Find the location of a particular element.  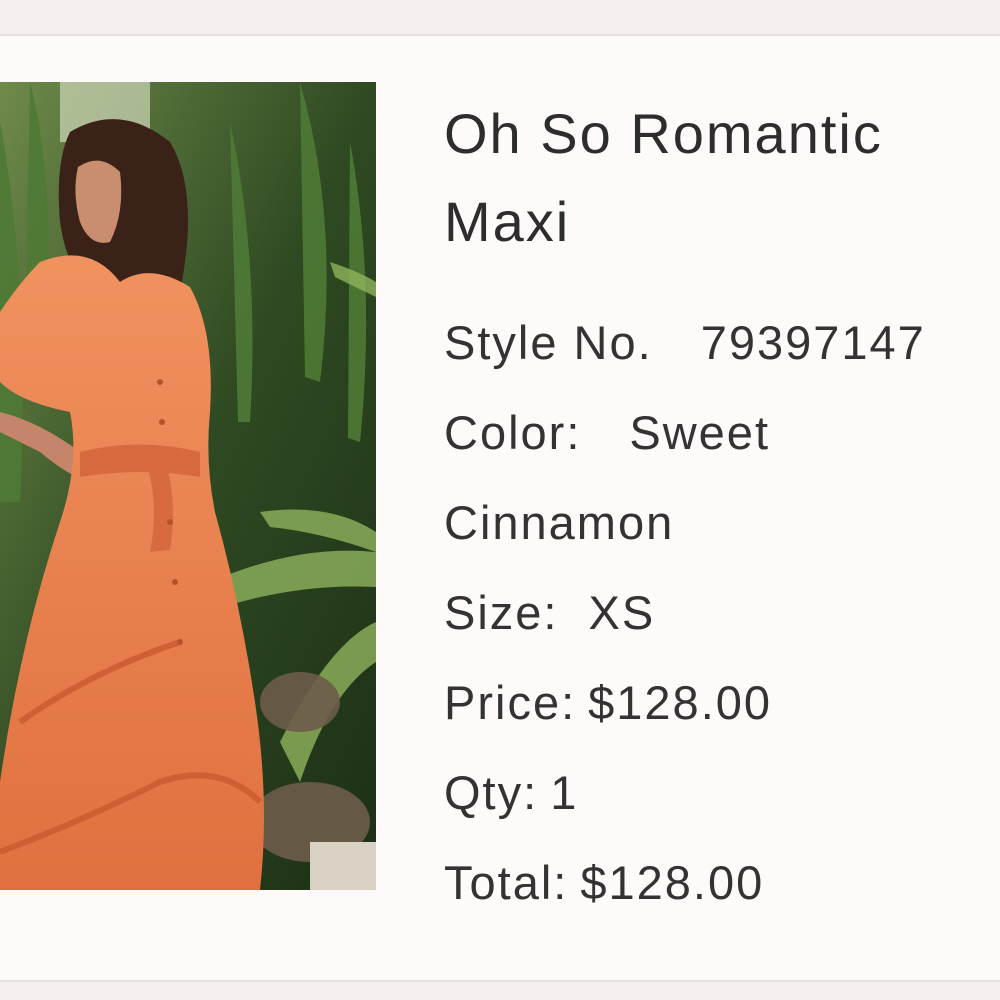

size-label: Size: is located at coordinates (501, 612).